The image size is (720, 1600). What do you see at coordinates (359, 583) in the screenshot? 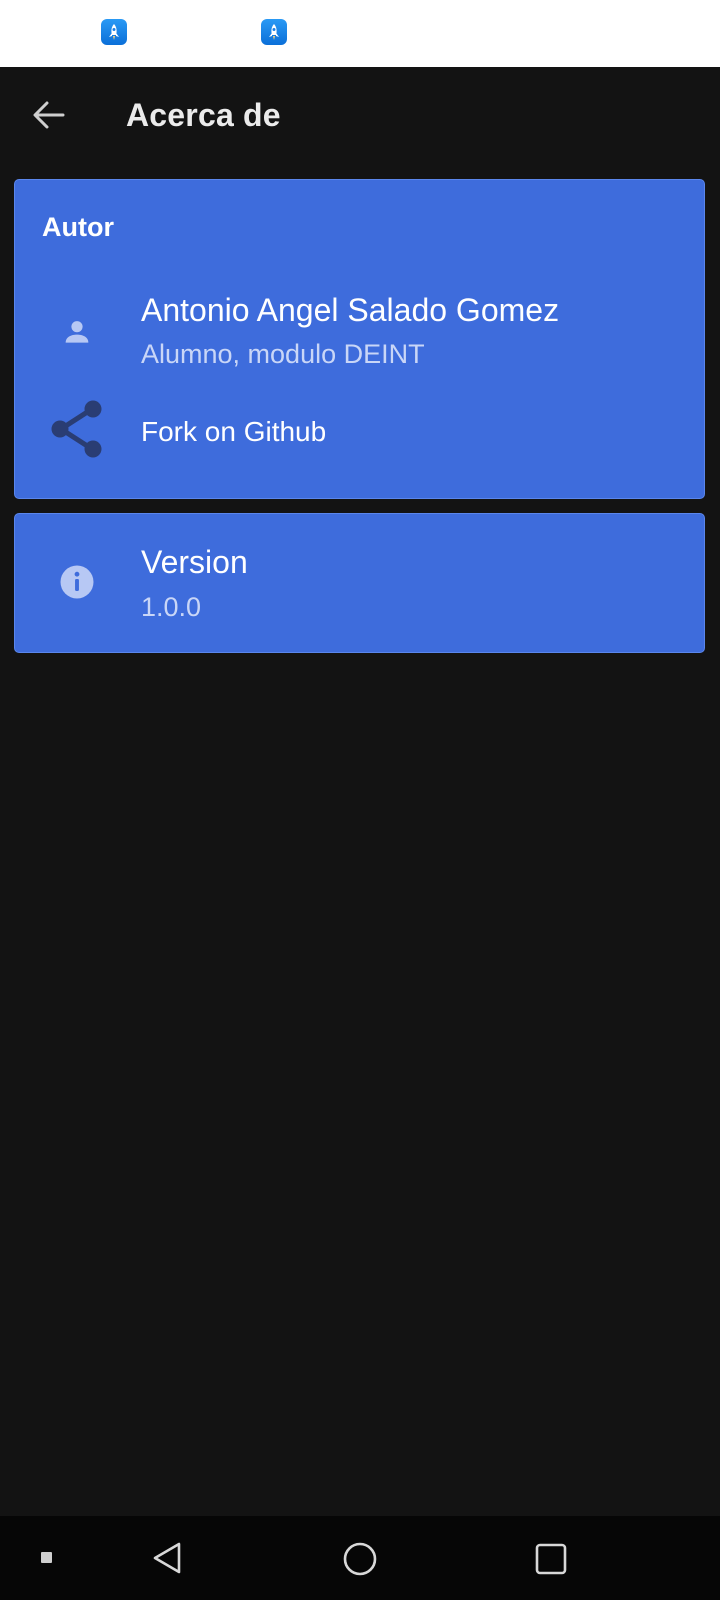
I see `version-card: Version 1.0.0` at bounding box center [359, 583].